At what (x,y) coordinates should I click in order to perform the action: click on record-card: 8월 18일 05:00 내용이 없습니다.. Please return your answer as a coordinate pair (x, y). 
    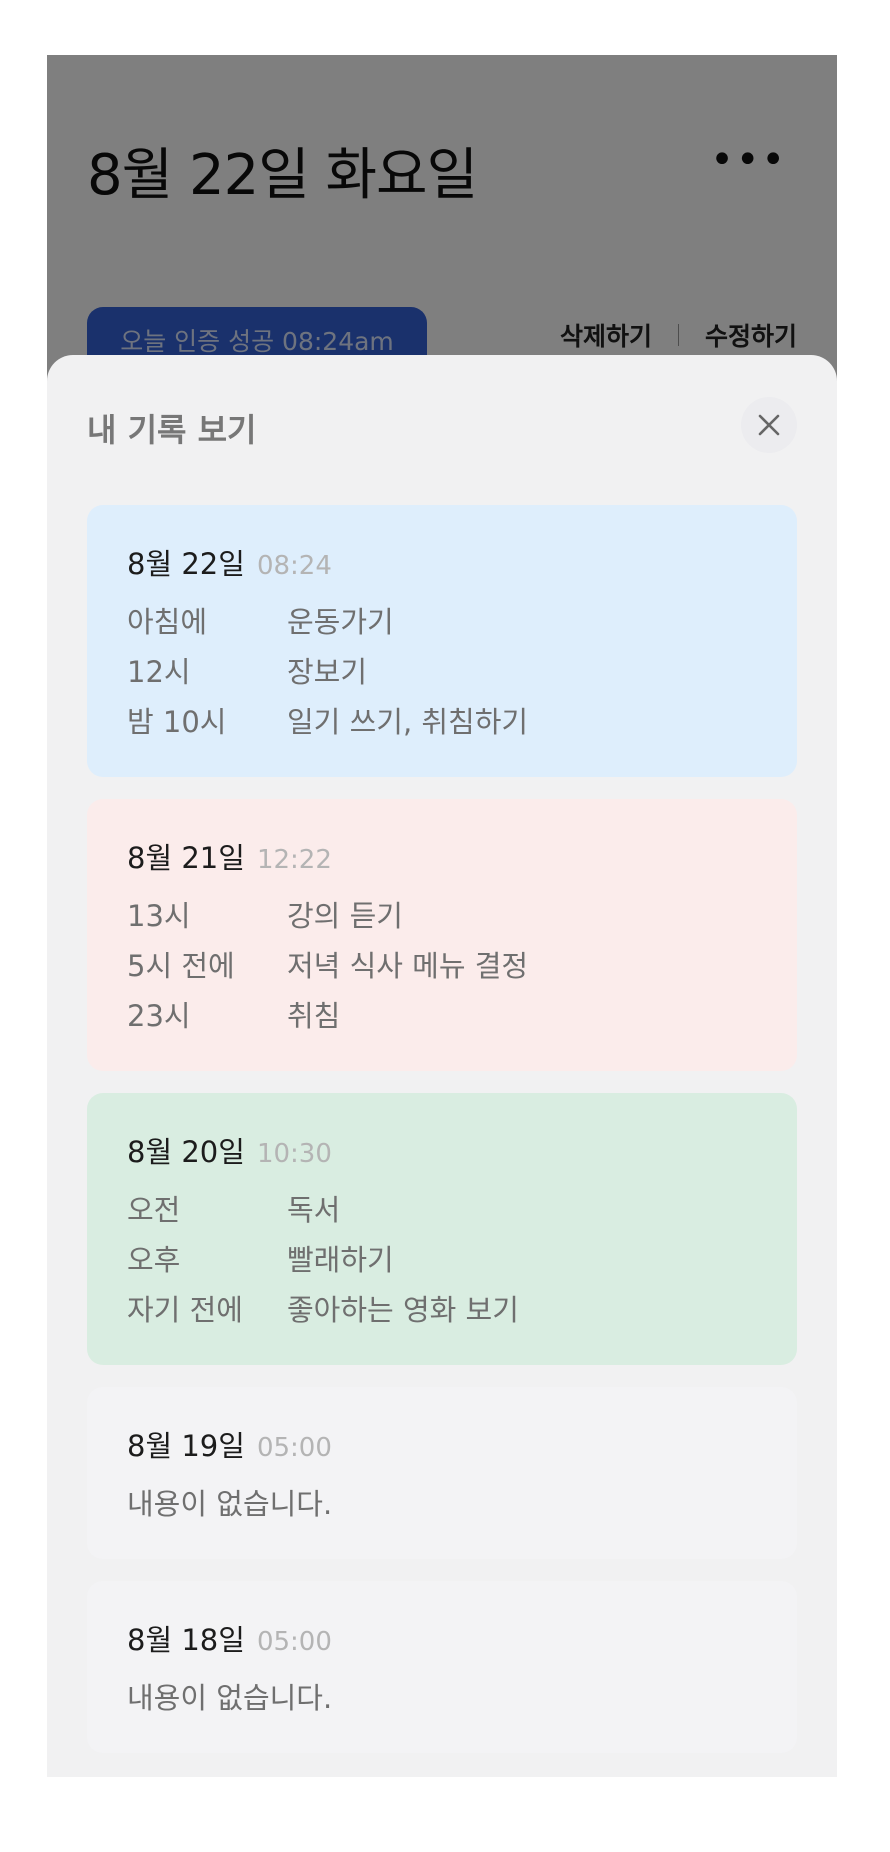
    Looking at the image, I should click on (442, 1667).